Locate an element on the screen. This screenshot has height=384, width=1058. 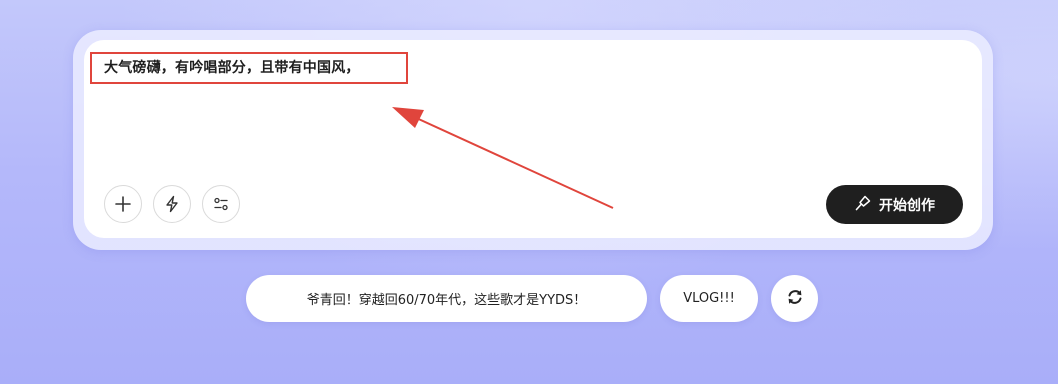
plus-icon is located at coordinates (123, 204).